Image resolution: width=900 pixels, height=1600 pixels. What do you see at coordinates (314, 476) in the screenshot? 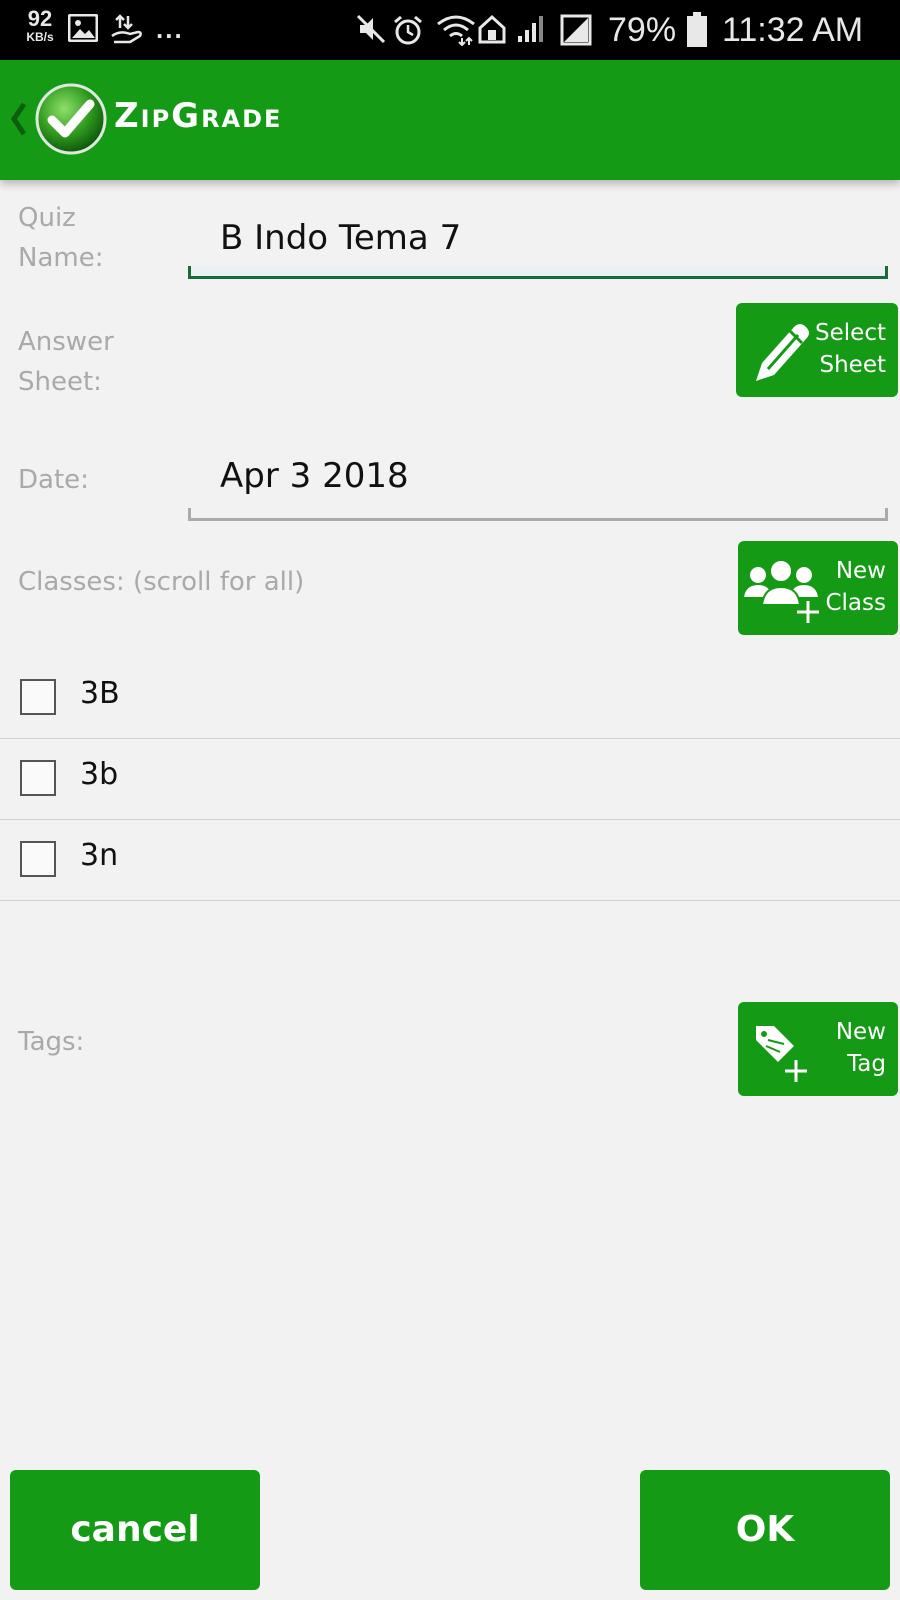
I see `date-input: Apr 3 2018` at bounding box center [314, 476].